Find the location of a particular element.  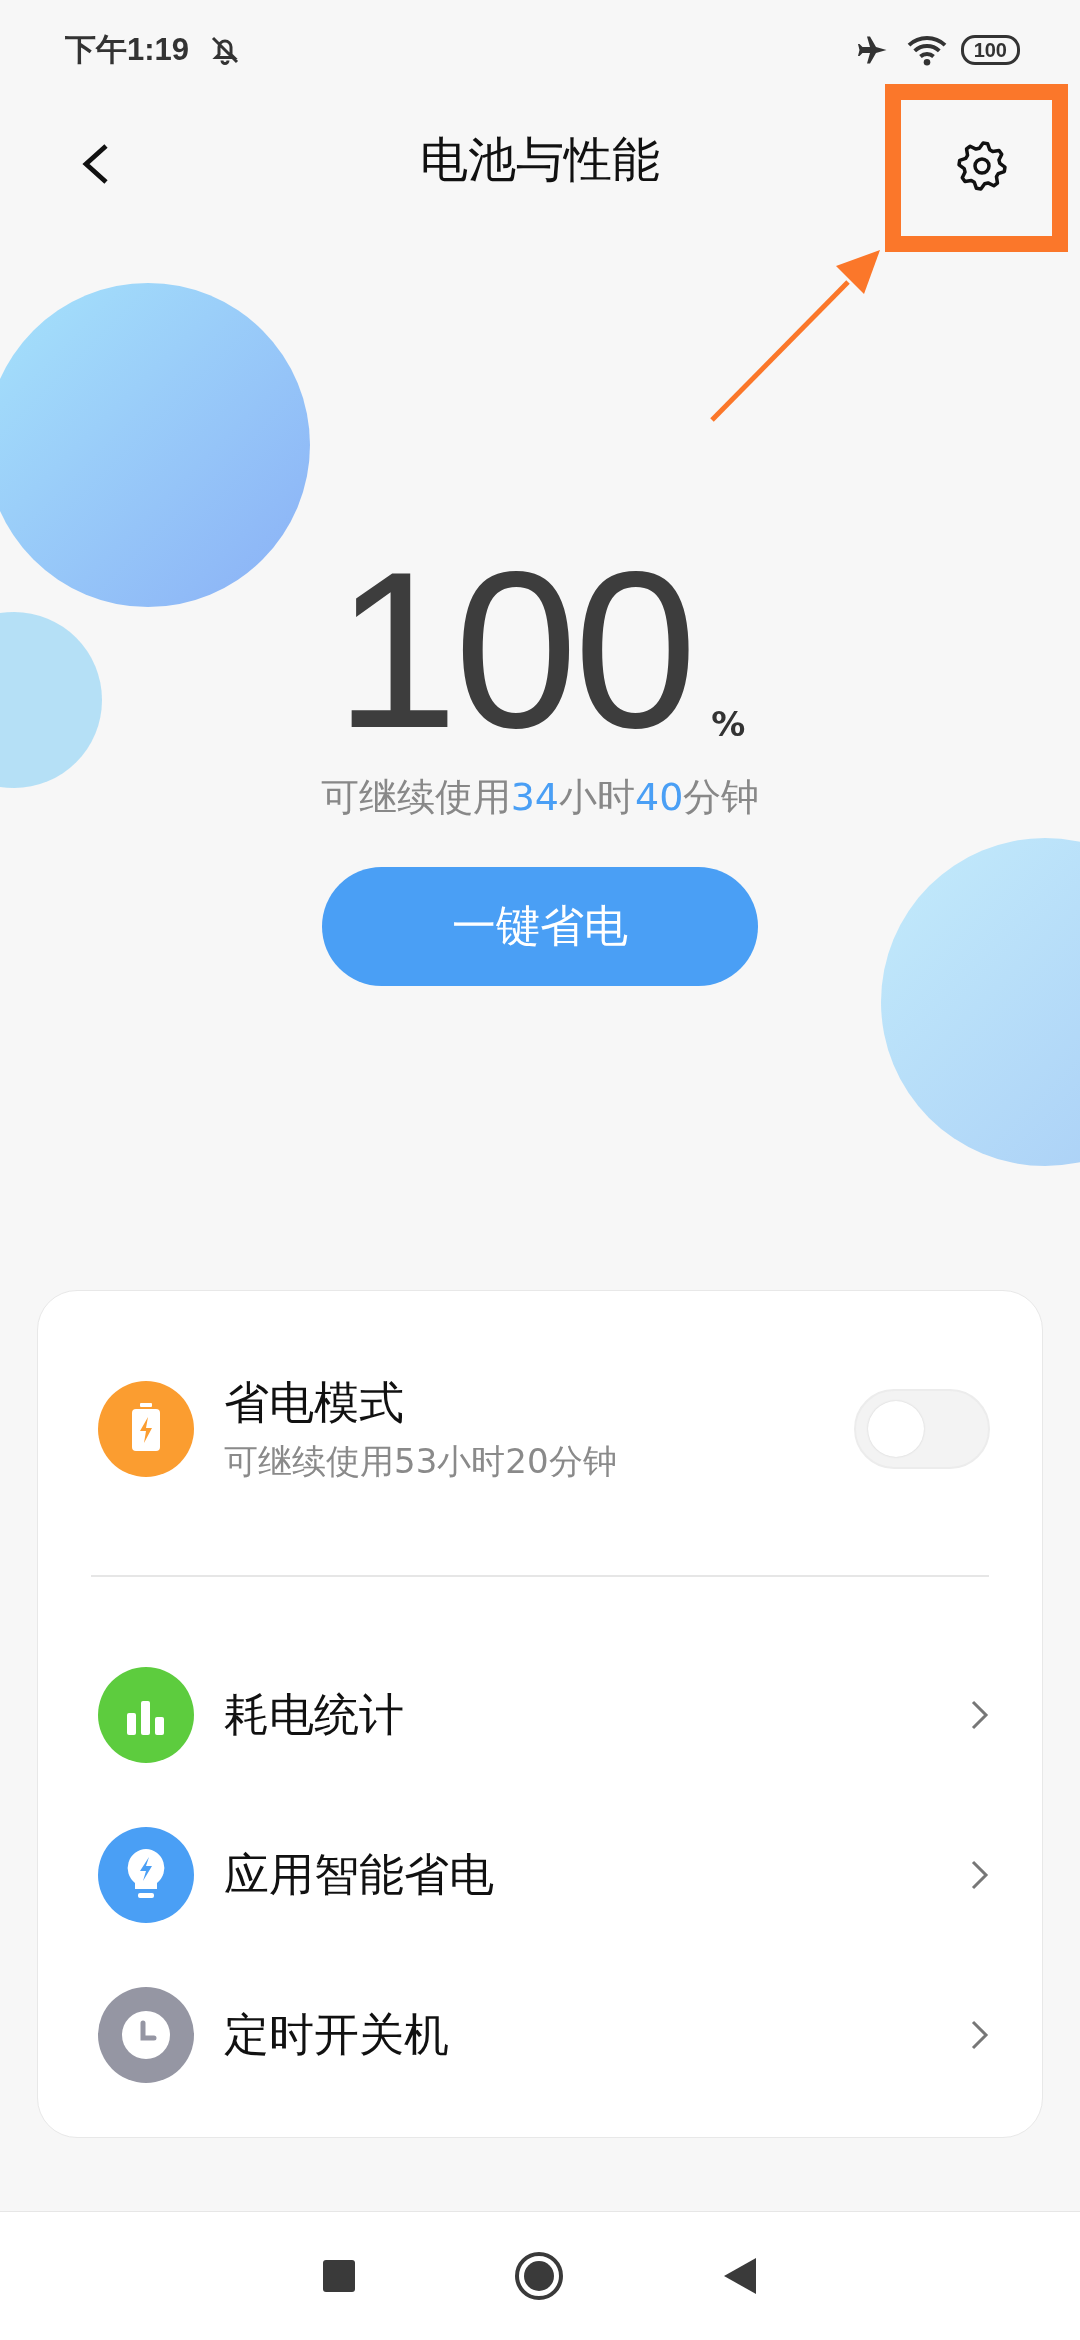

settings-item: 应用智能省电 is located at coordinates (540, 1875).